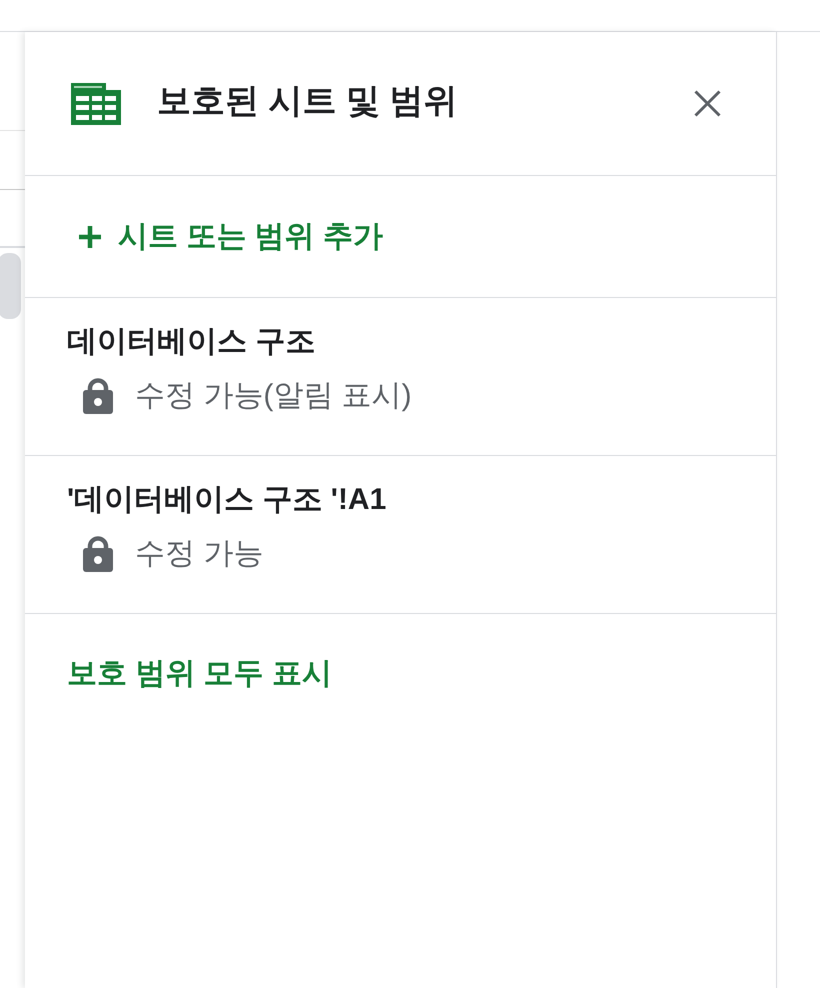 Image resolution: width=820 pixels, height=988 pixels. I want to click on range-name: 데이터베이스 구조, so click(191, 342).